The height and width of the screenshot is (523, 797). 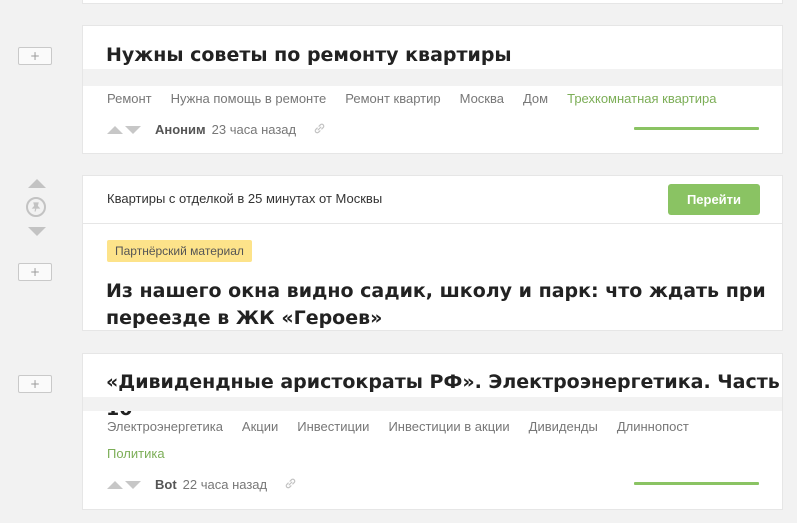 I want to click on divider, so click(x=432, y=223).